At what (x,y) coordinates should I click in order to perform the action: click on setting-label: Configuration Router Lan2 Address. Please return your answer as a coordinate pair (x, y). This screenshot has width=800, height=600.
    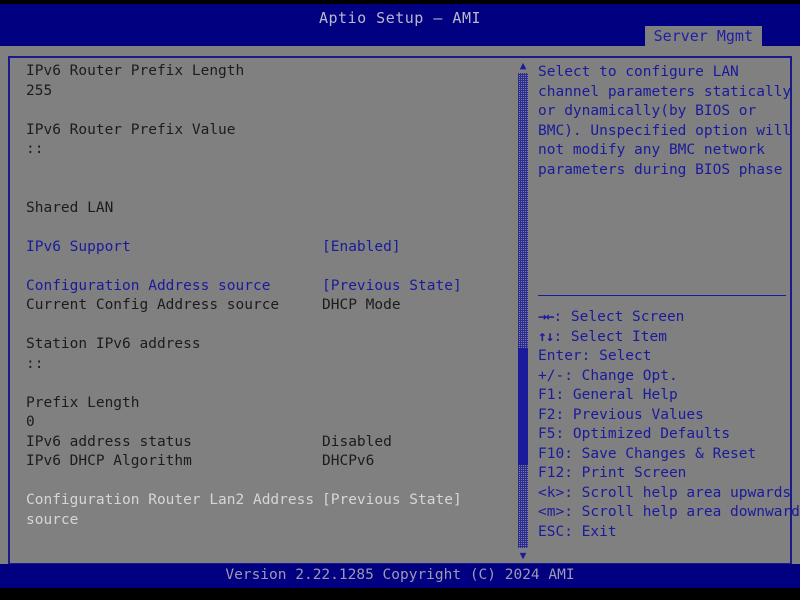
    Looking at the image, I should click on (170, 500).